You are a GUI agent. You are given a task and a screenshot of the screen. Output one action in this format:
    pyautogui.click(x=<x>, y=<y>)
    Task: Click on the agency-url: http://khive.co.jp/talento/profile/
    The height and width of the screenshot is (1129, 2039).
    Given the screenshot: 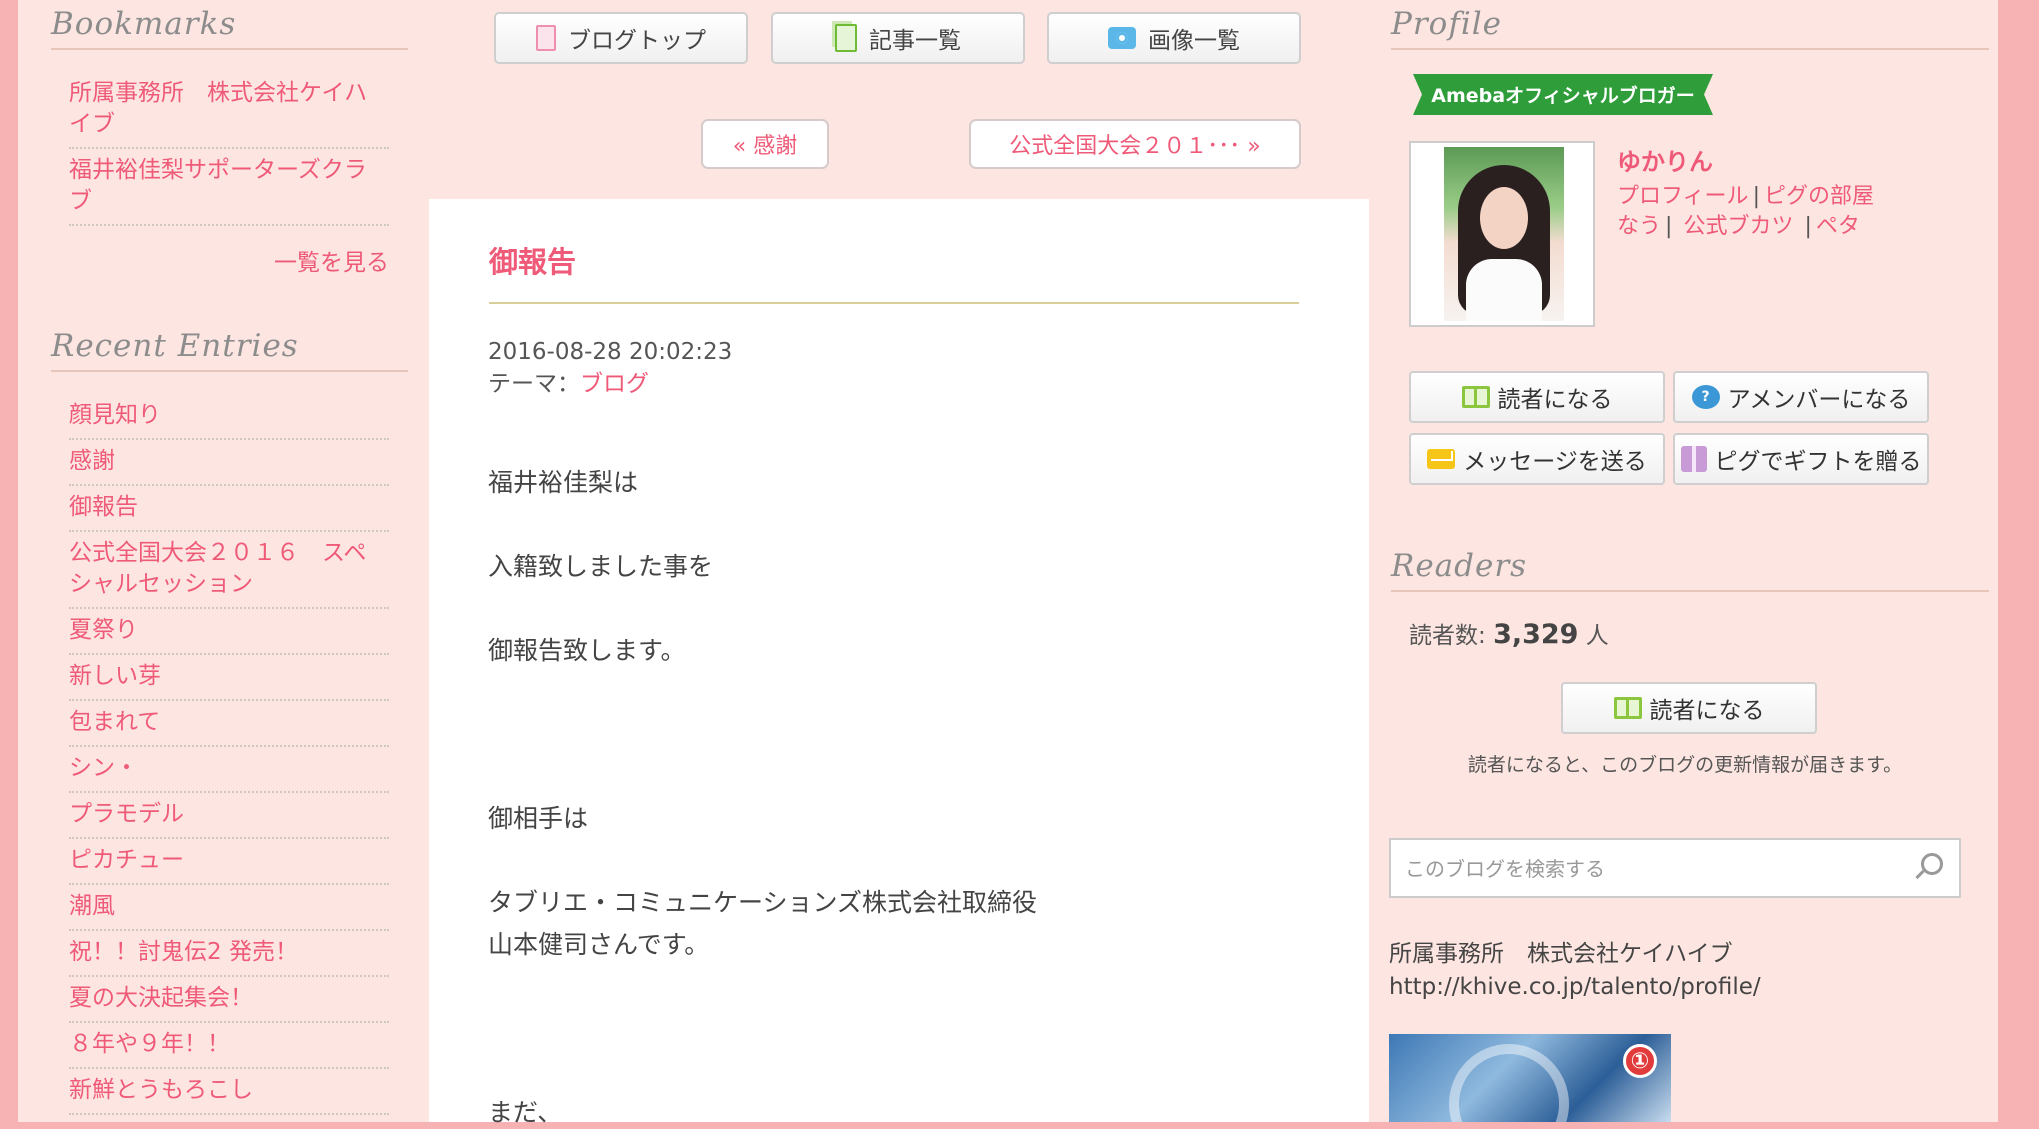 What is the action you would take?
    pyautogui.click(x=1575, y=987)
    